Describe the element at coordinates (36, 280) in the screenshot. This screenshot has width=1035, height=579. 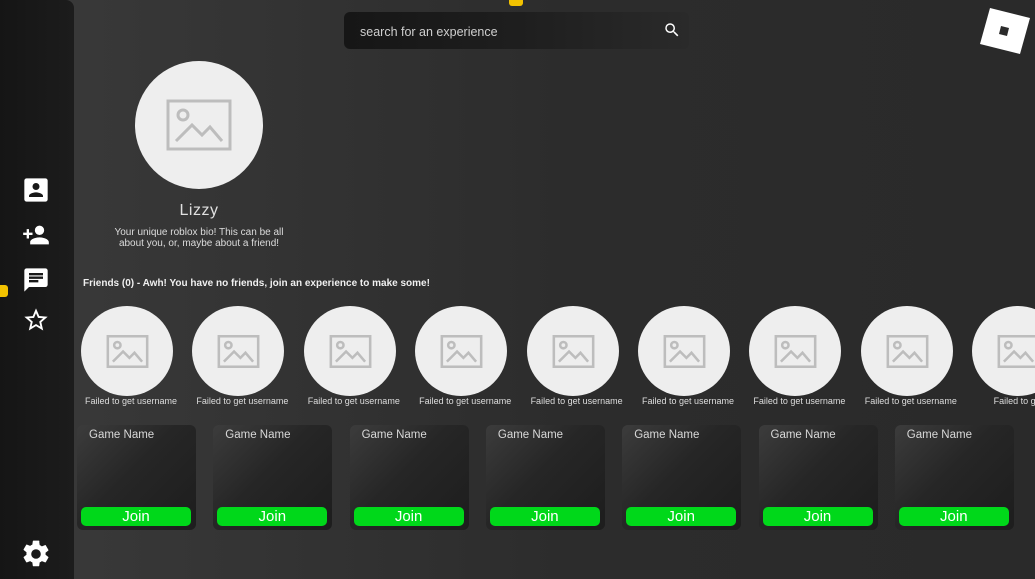
I see `chat-icon` at that location.